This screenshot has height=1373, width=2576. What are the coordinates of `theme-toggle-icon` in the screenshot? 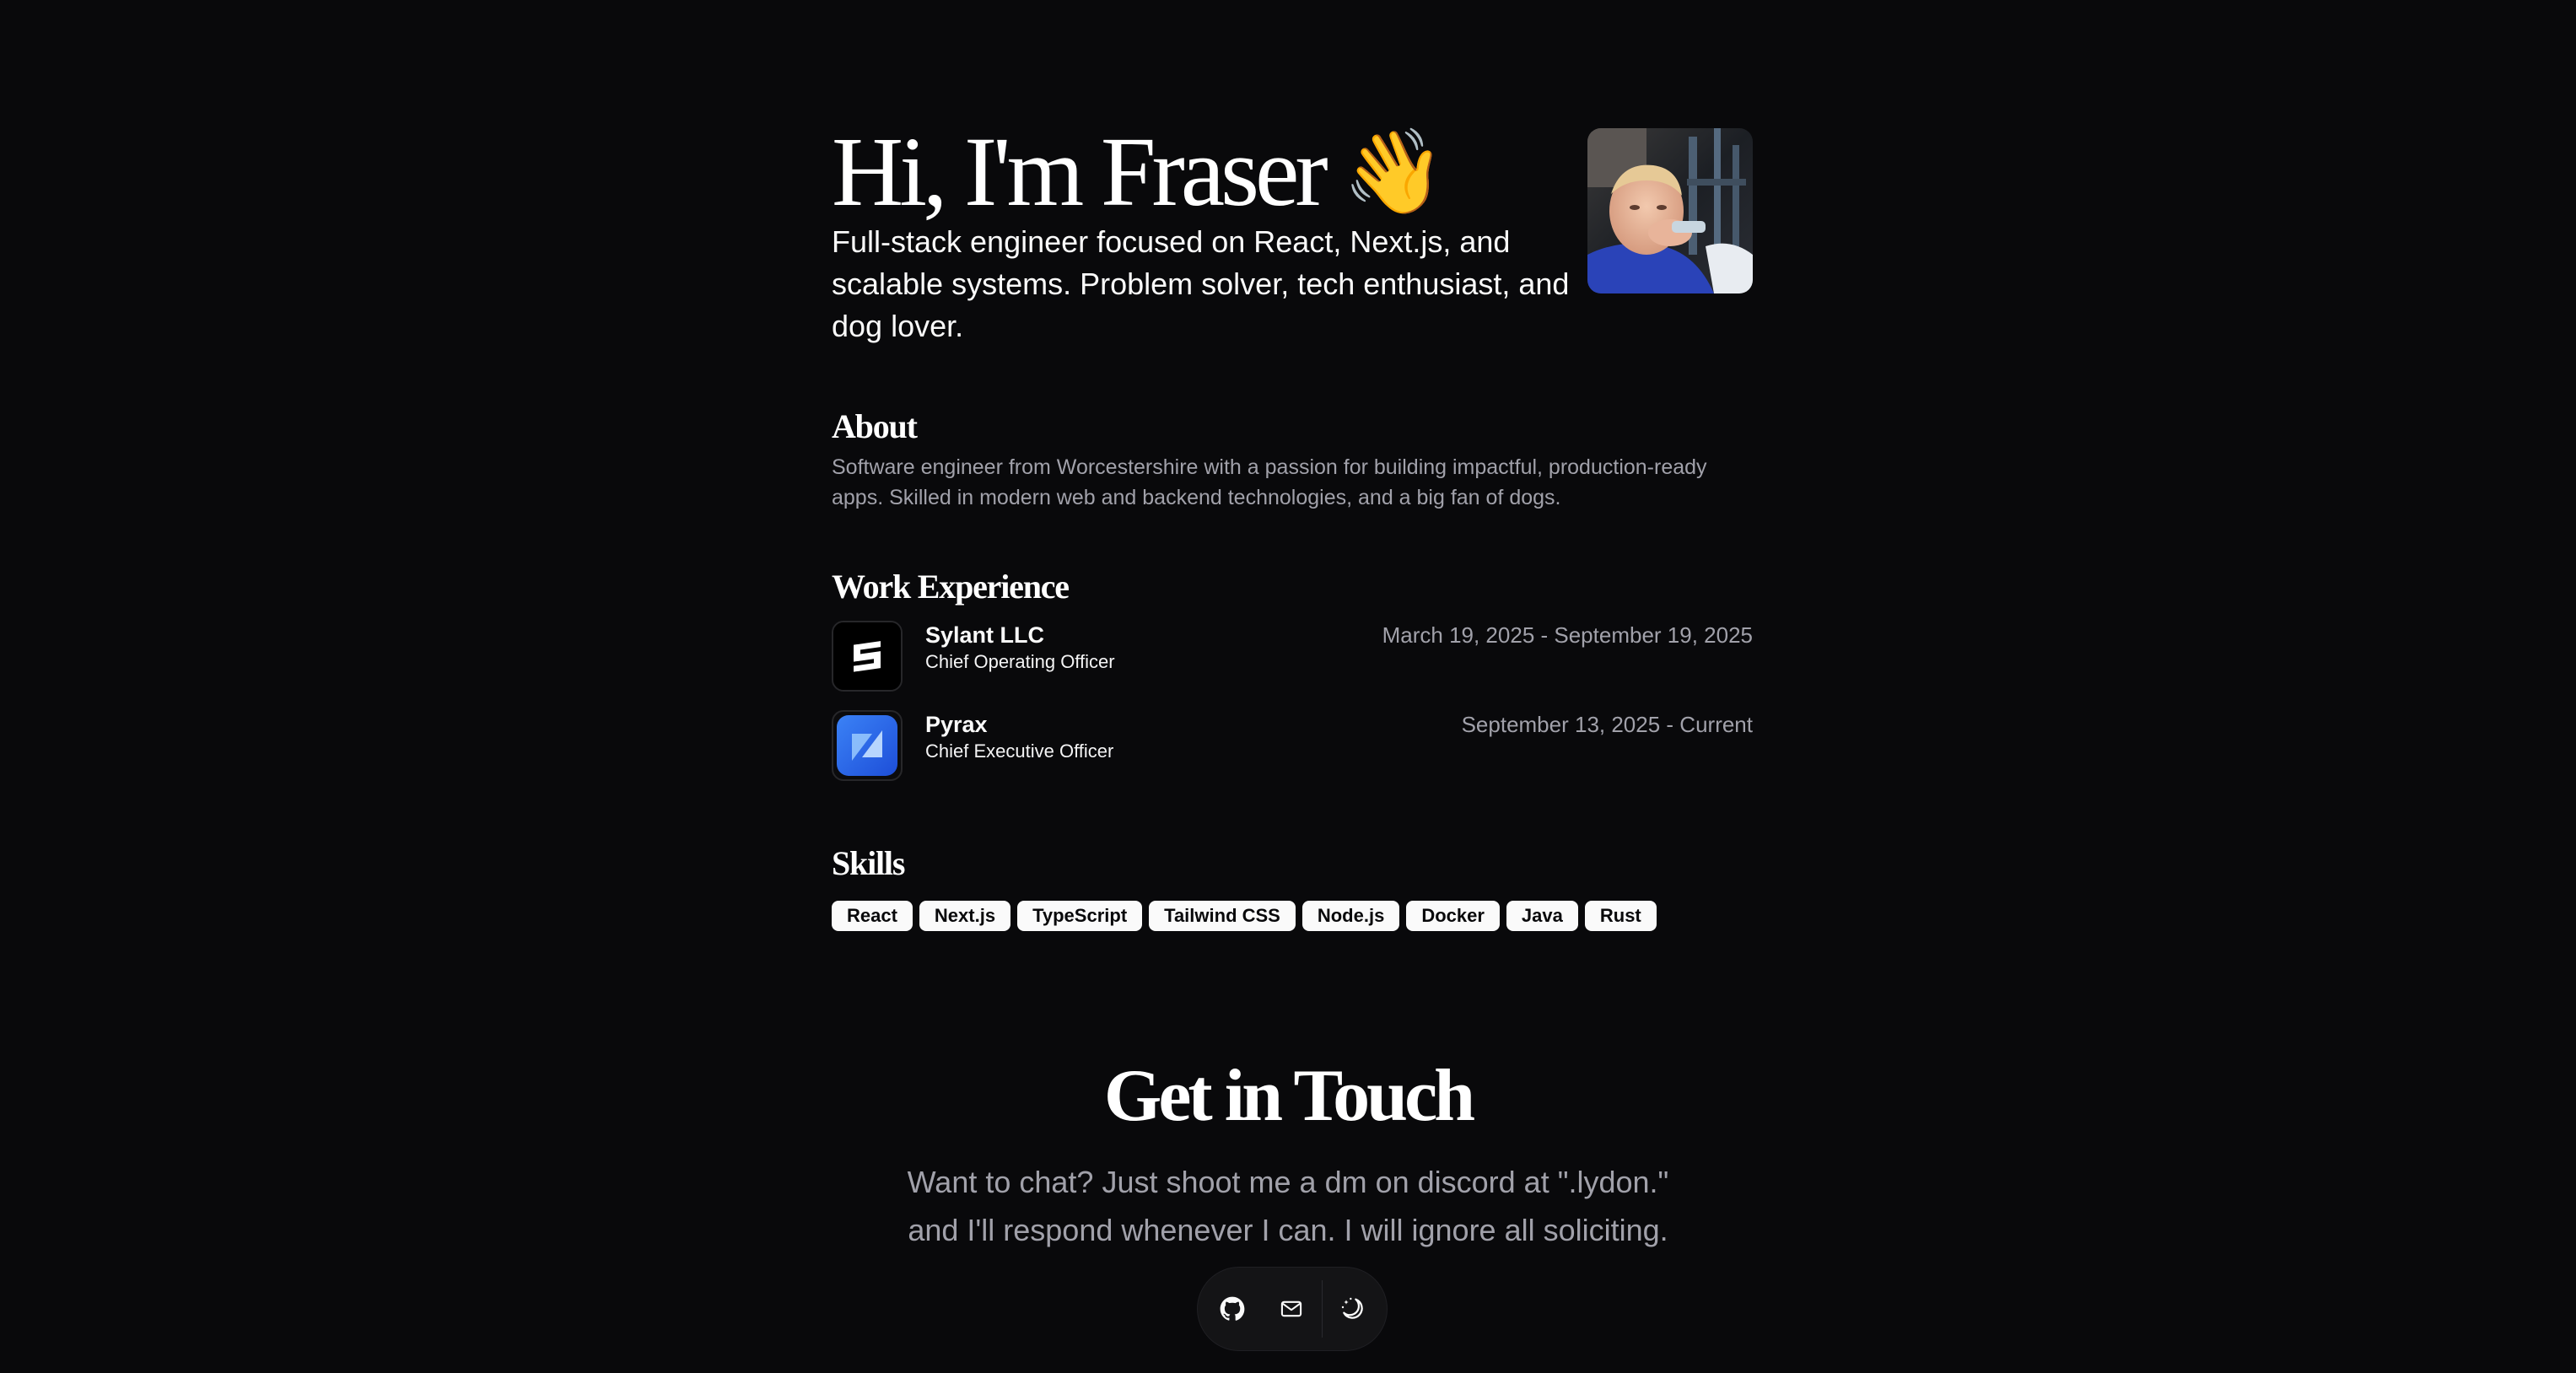 It's located at (1352, 1308).